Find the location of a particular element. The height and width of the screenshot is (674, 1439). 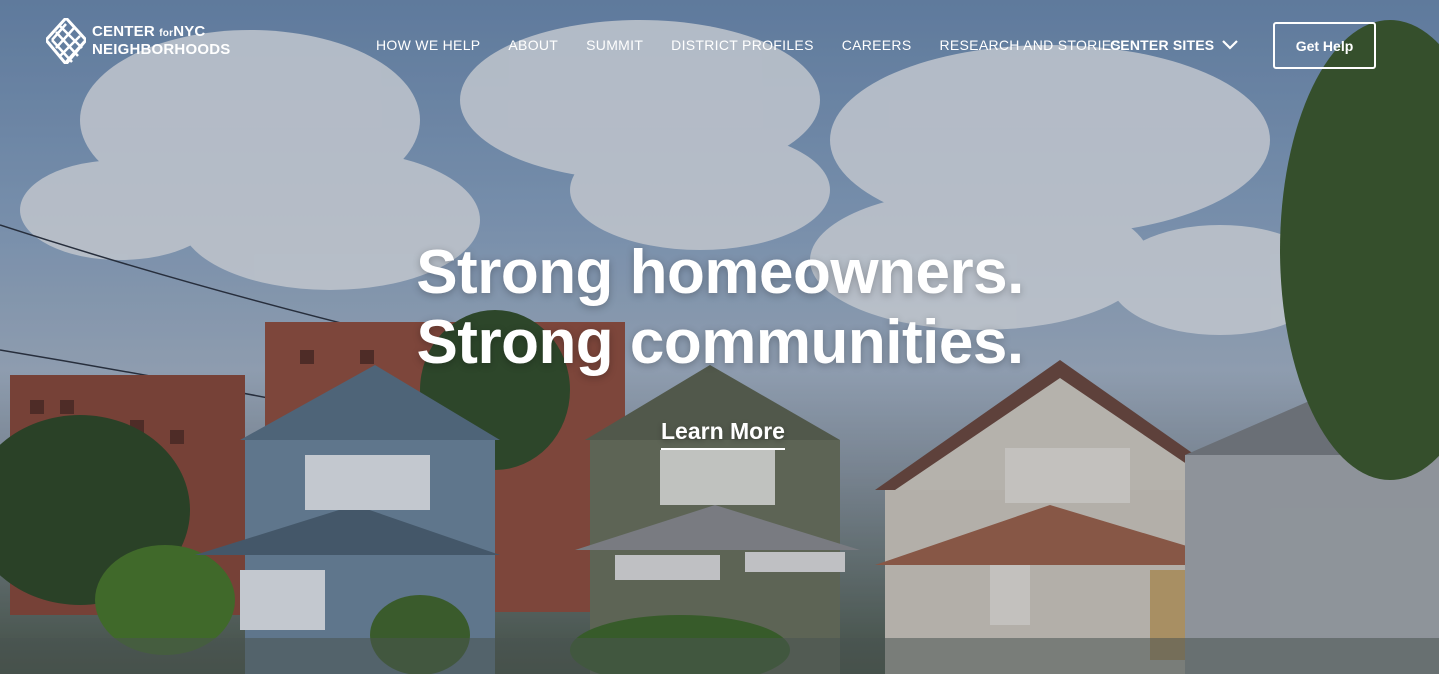

logo-line1-small: for is located at coordinates (166, 33).